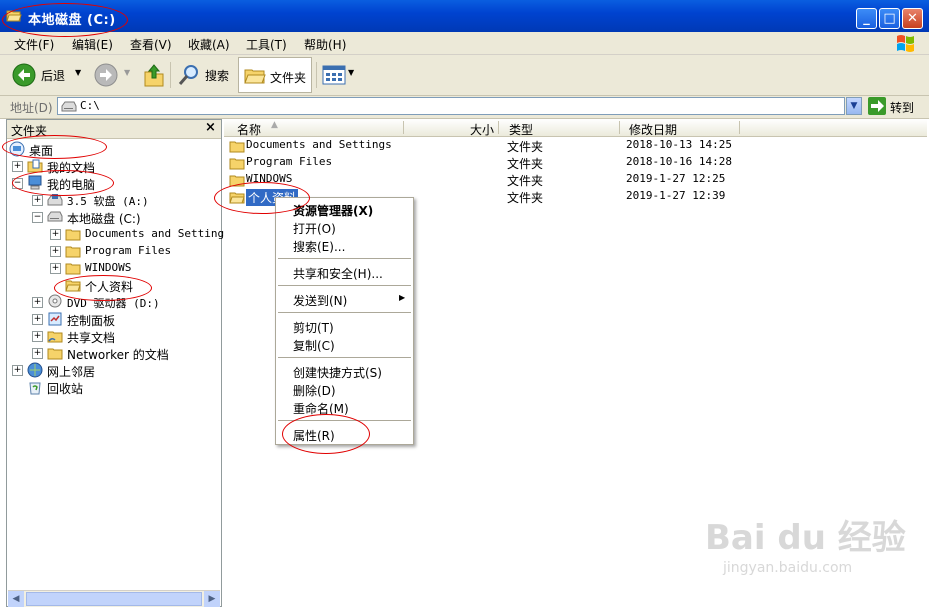  I want to click on forward-dropdown-icon: ▼, so click(127, 72).